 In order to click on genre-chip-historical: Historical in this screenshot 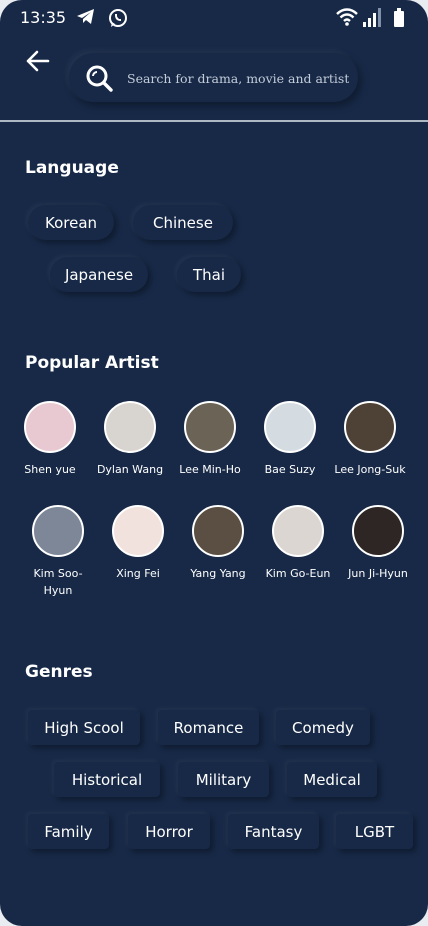, I will do `click(107, 779)`.